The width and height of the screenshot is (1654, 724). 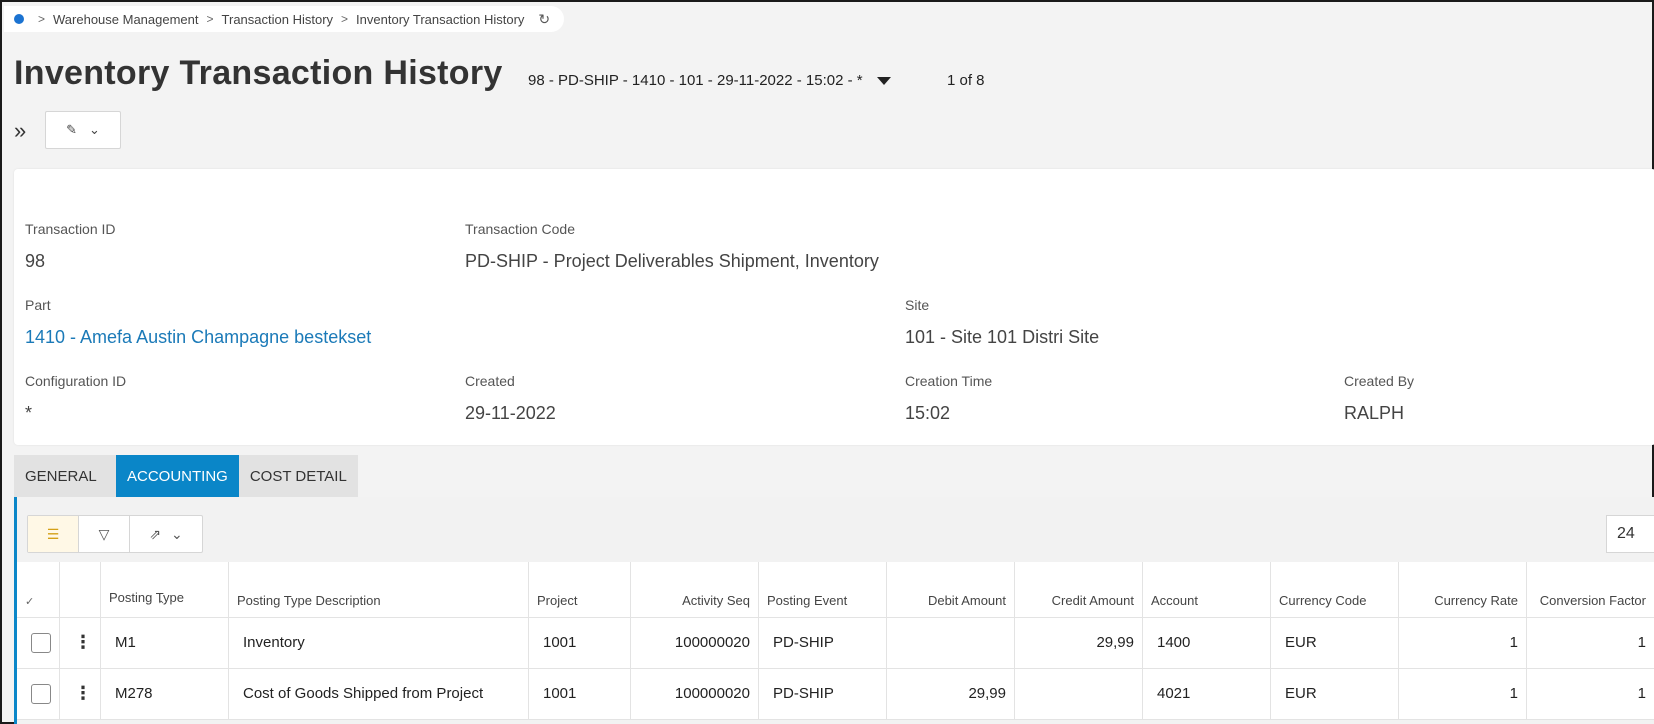 What do you see at coordinates (949, 381) in the screenshot?
I see `field-label: Creation Time` at bounding box center [949, 381].